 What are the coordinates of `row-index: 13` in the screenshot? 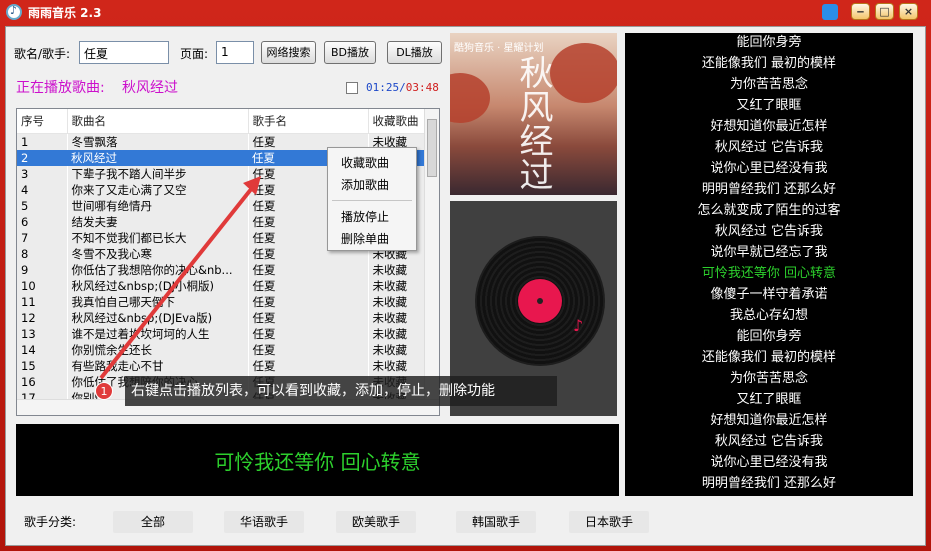 It's located at (42, 333).